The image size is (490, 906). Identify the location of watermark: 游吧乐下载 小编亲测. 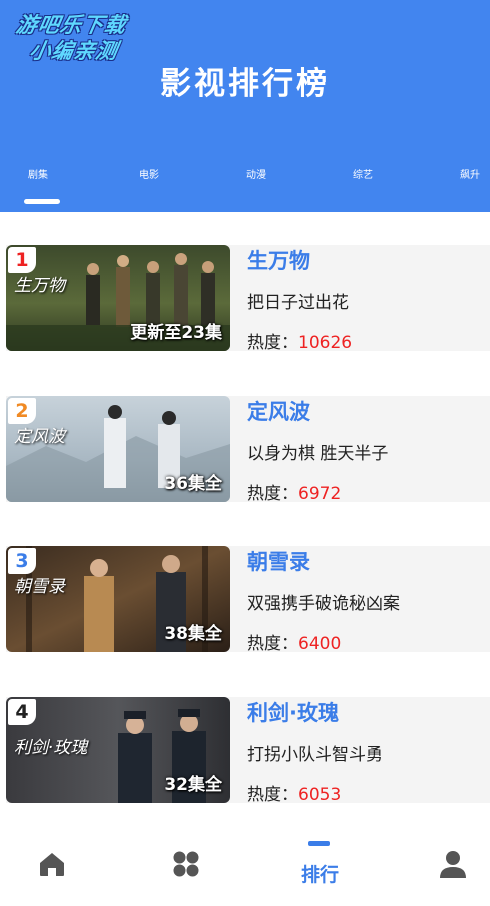
(68, 38).